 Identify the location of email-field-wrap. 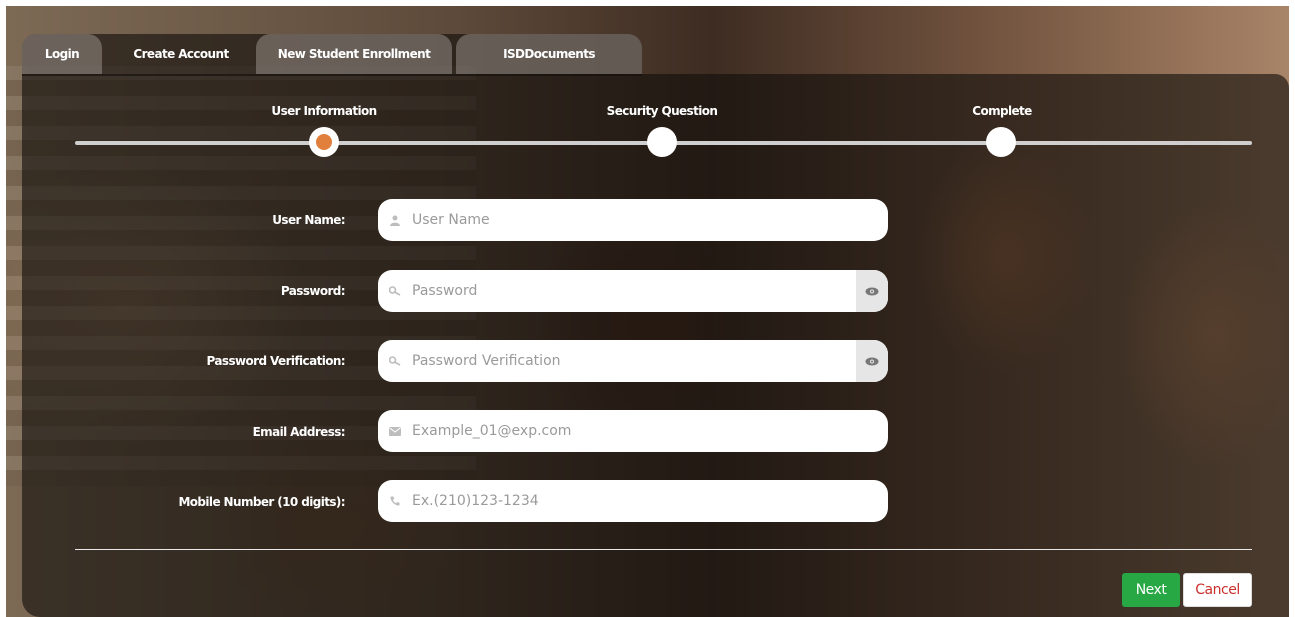
(633, 431).